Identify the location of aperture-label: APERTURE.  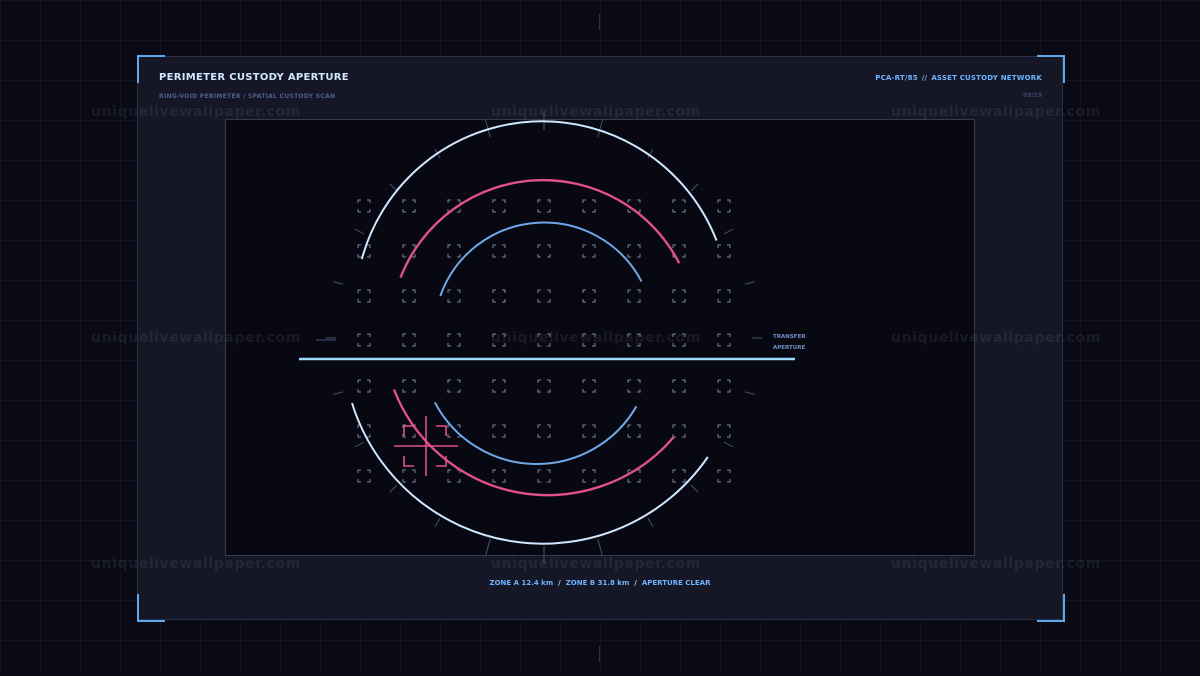
(789, 348).